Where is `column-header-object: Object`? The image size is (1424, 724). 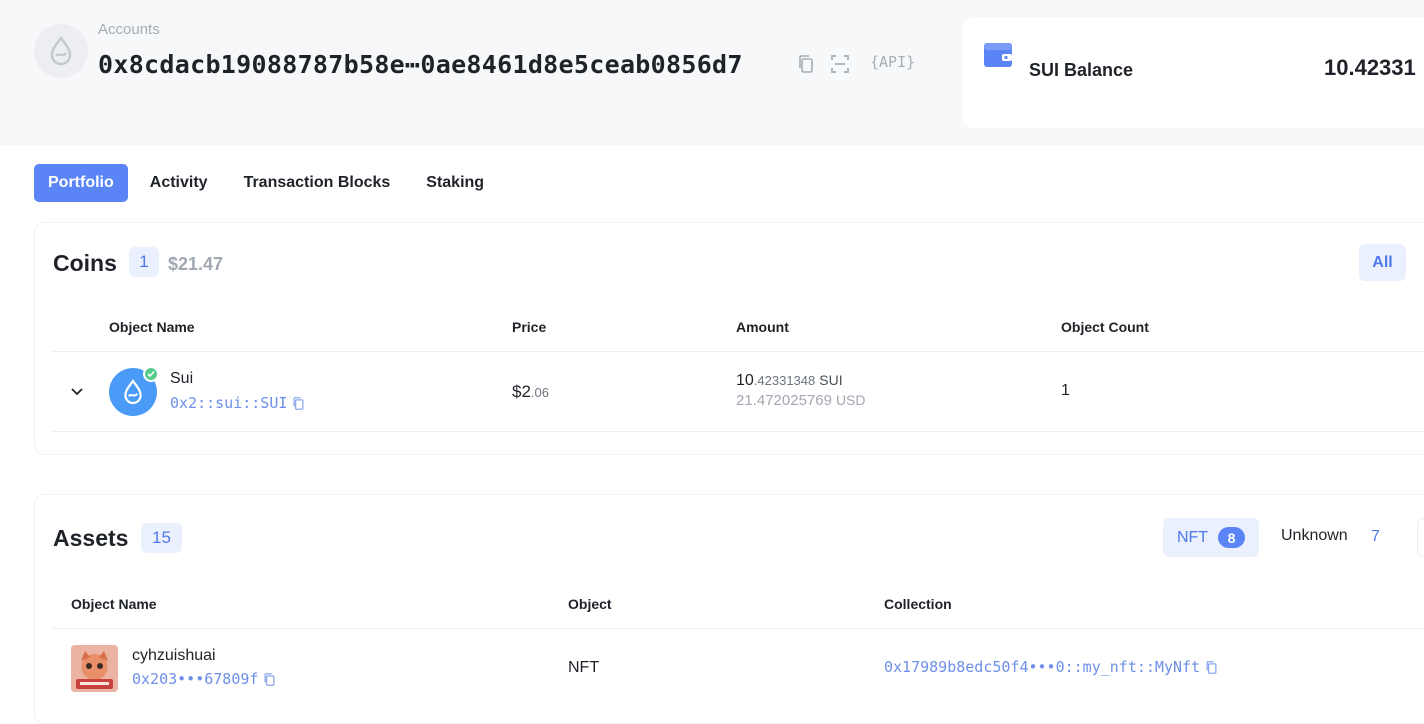 column-header-object: Object is located at coordinates (590, 604).